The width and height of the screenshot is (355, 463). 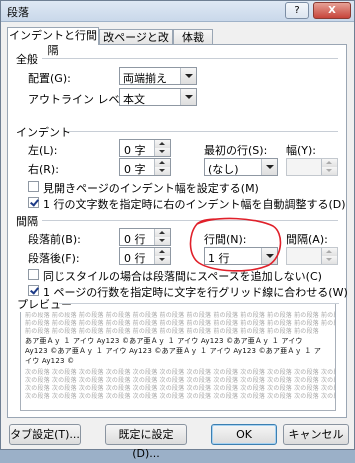 What do you see at coordinates (135, 258) in the screenshot?
I see `space-after-value: 0 行` at bounding box center [135, 258].